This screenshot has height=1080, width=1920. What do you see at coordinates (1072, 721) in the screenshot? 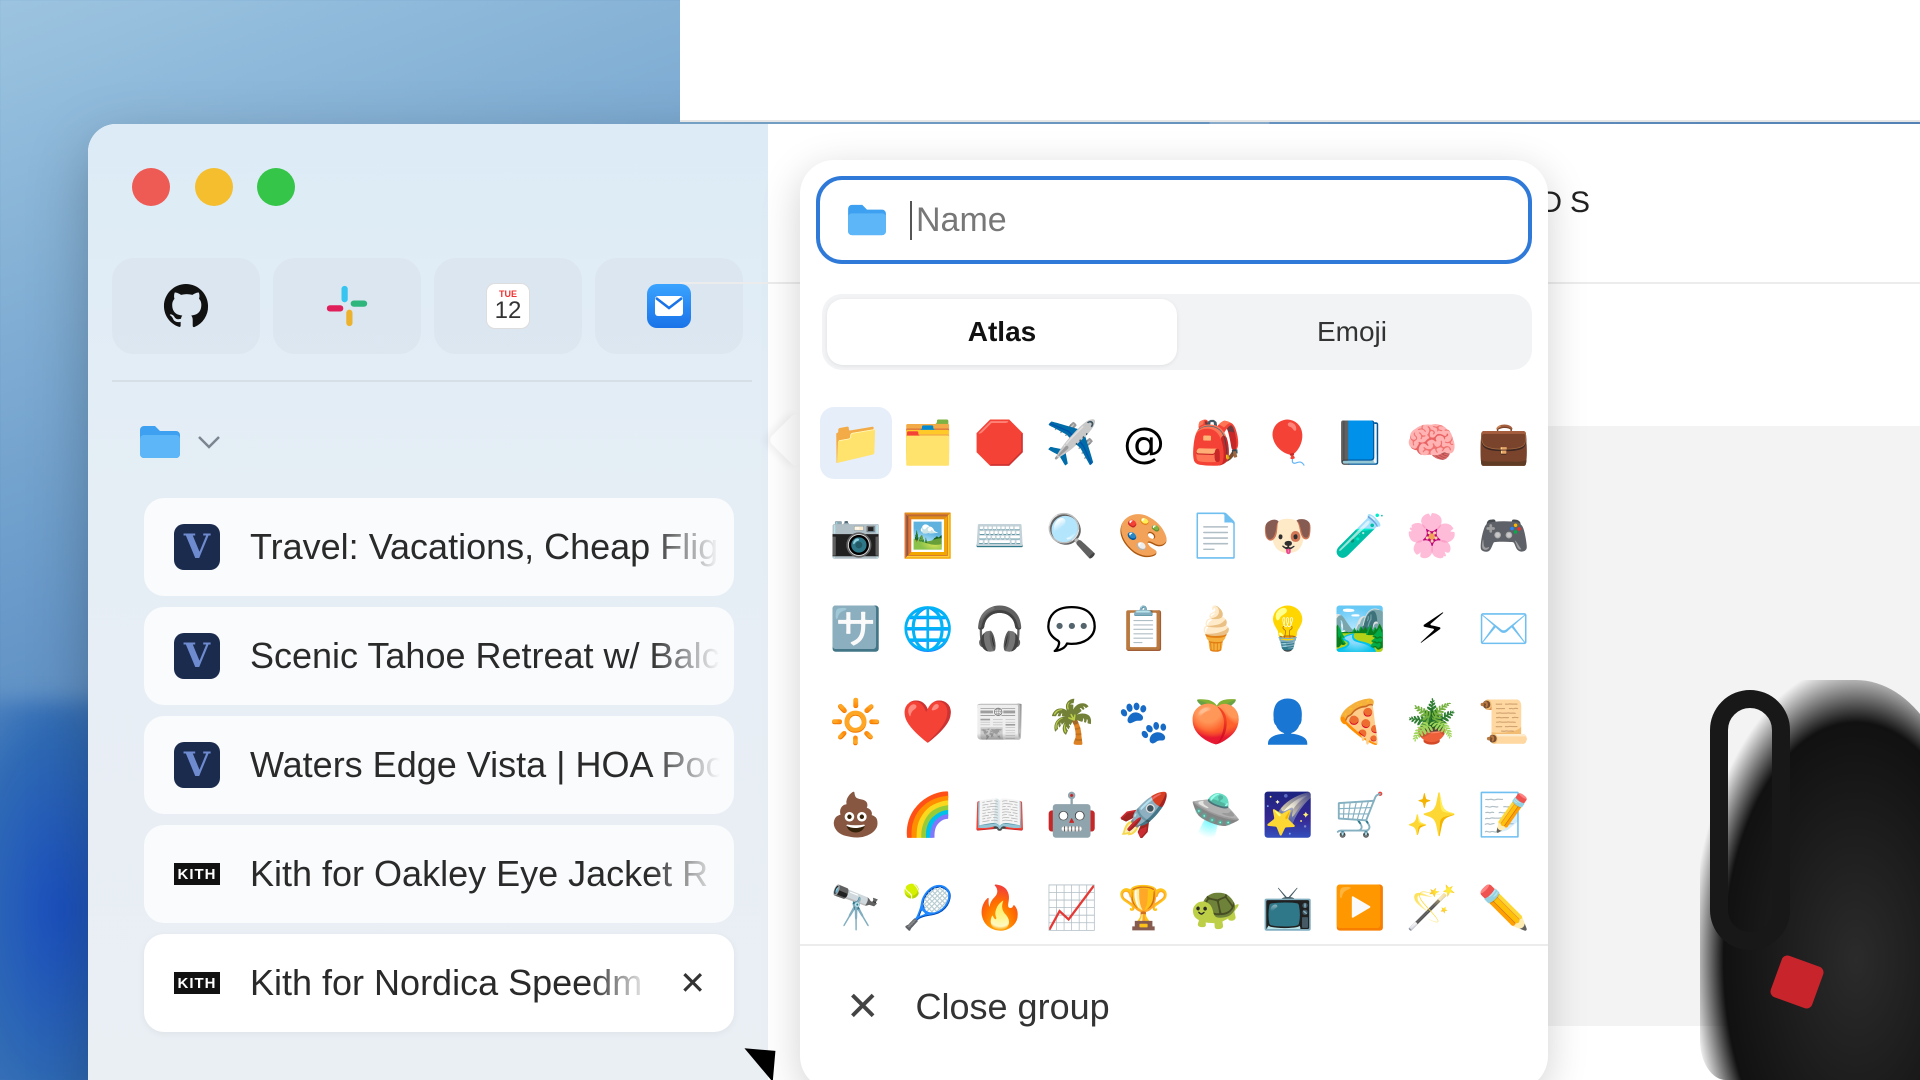
I see `icon-option: 🌴` at bounding box center [1072, 721].